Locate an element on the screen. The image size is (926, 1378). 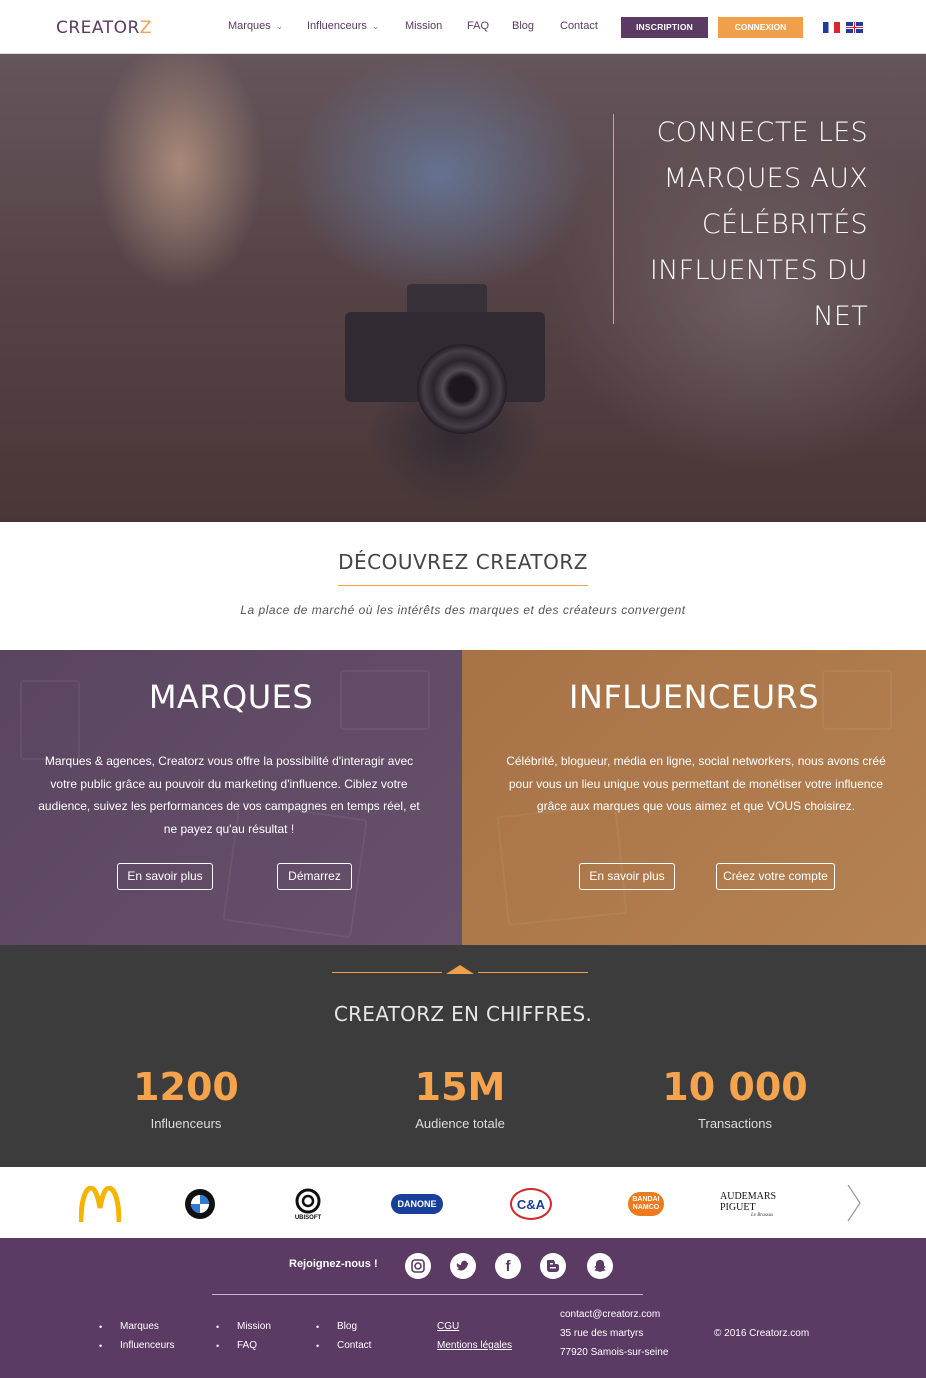
influenceurs-learn-more-button: En savoir plus is located at coordinates (627, 876).